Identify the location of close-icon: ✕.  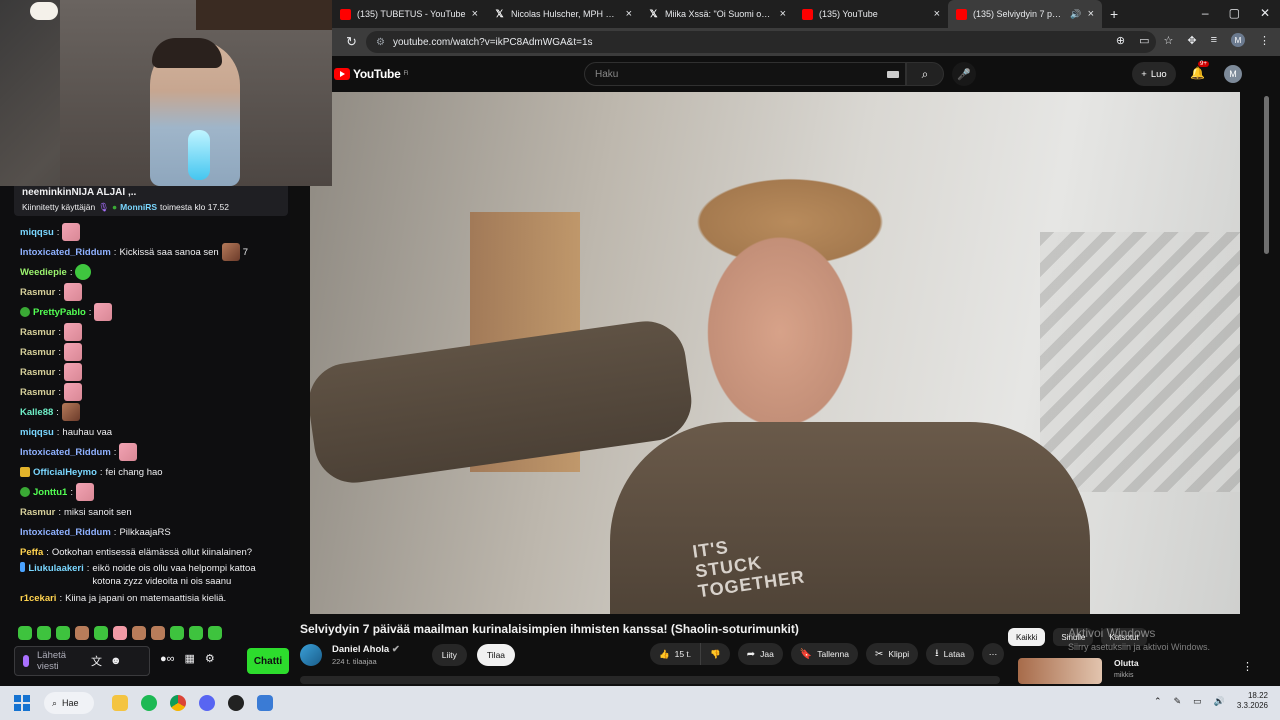
(1265, 13).